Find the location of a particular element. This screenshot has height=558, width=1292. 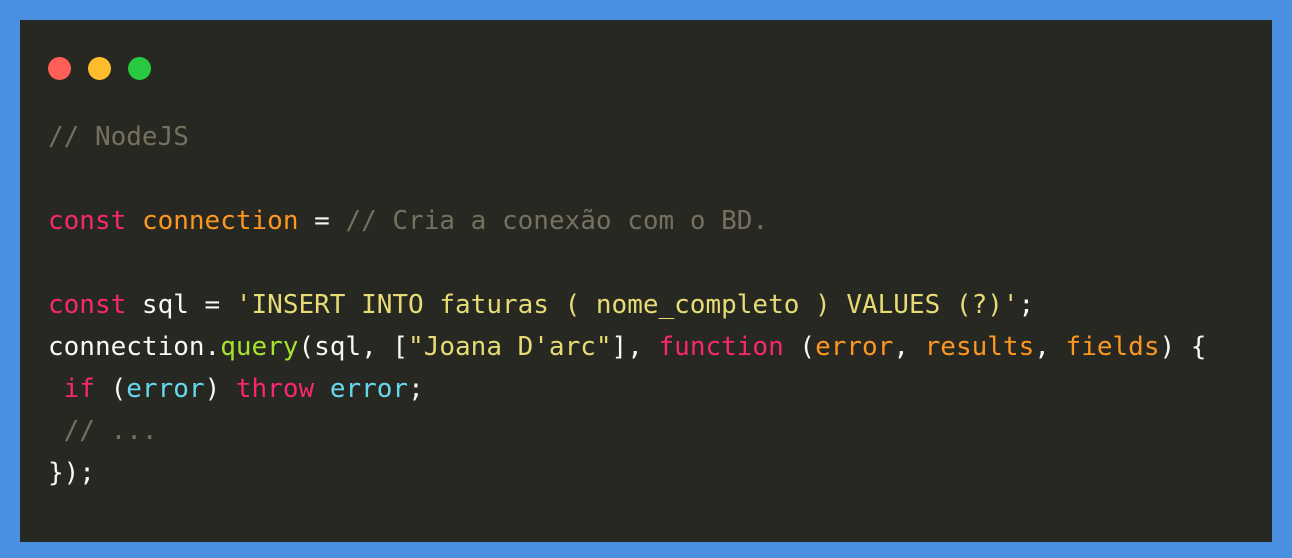

maximize-dot is located at coordinates (139, 68).